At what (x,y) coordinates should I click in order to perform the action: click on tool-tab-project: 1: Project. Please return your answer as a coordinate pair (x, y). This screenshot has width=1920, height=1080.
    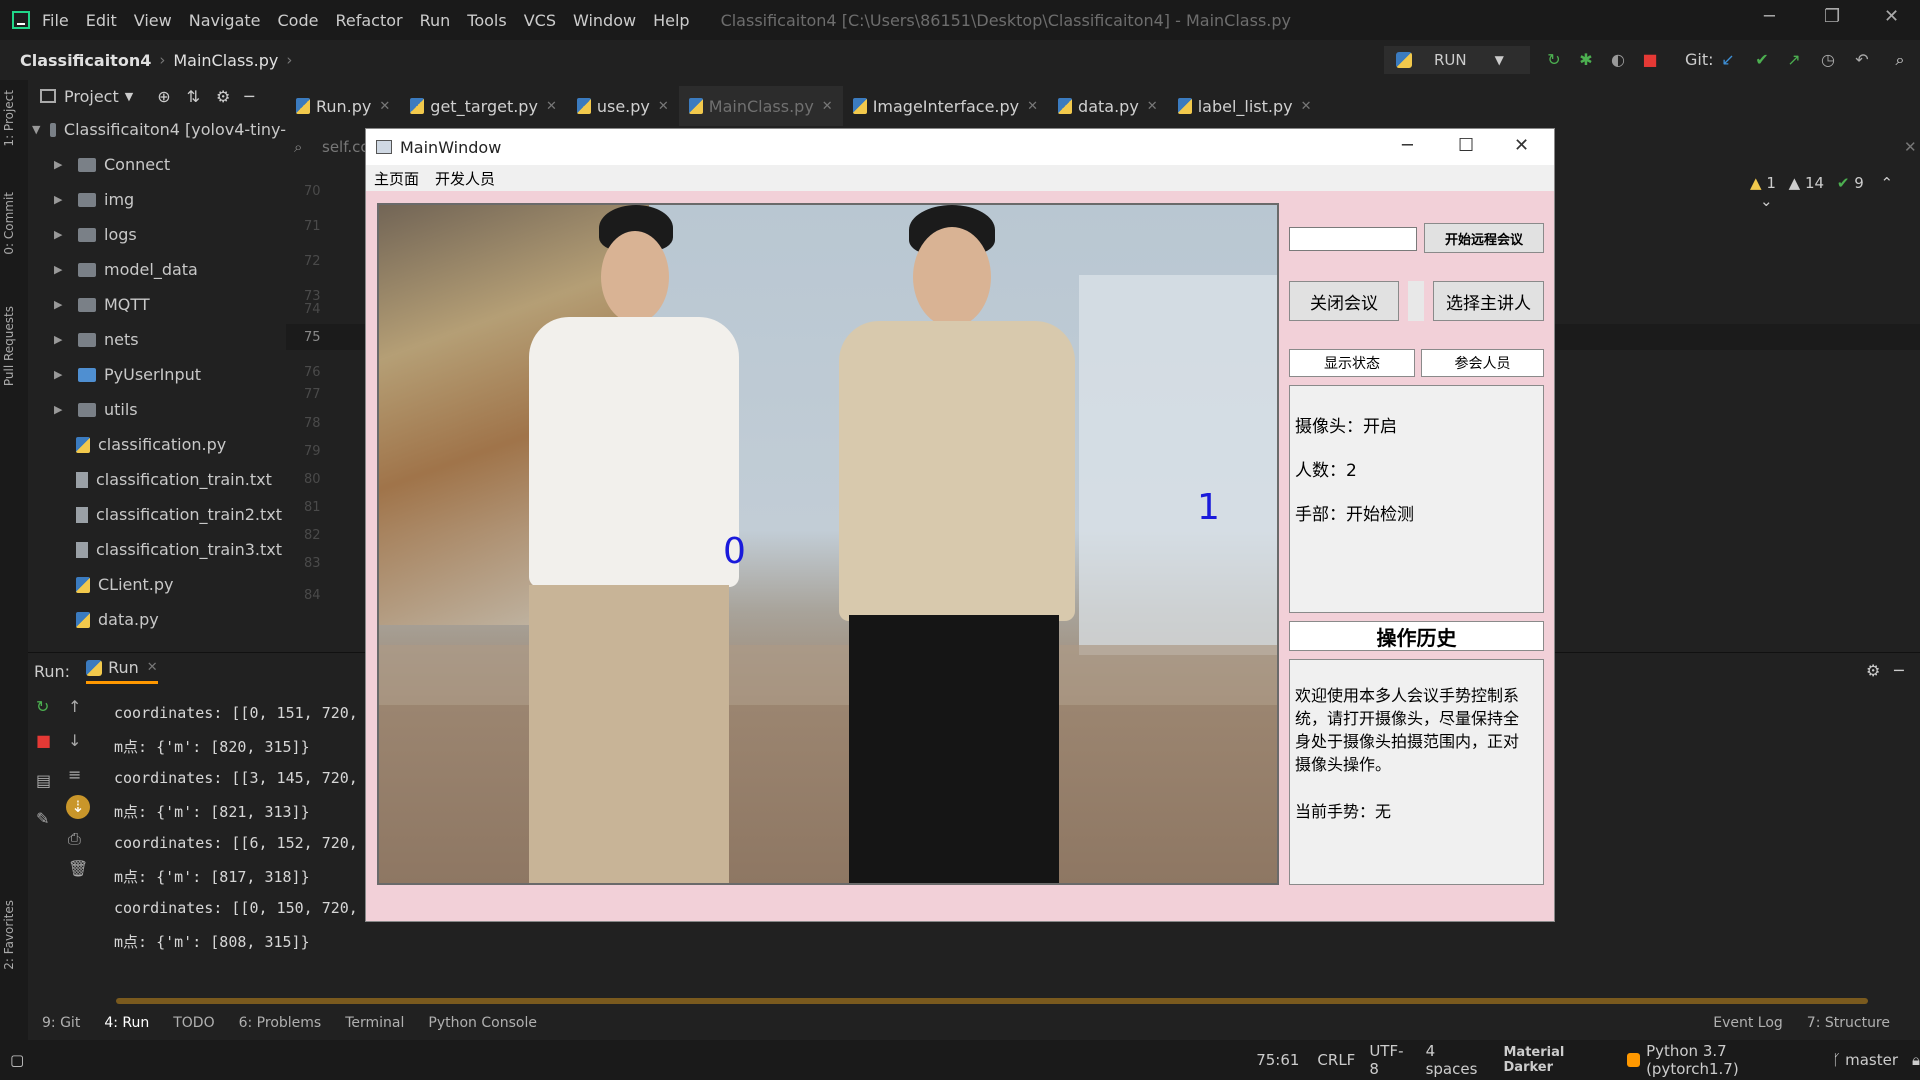
    Looking at the image, I should click on (9, 118).